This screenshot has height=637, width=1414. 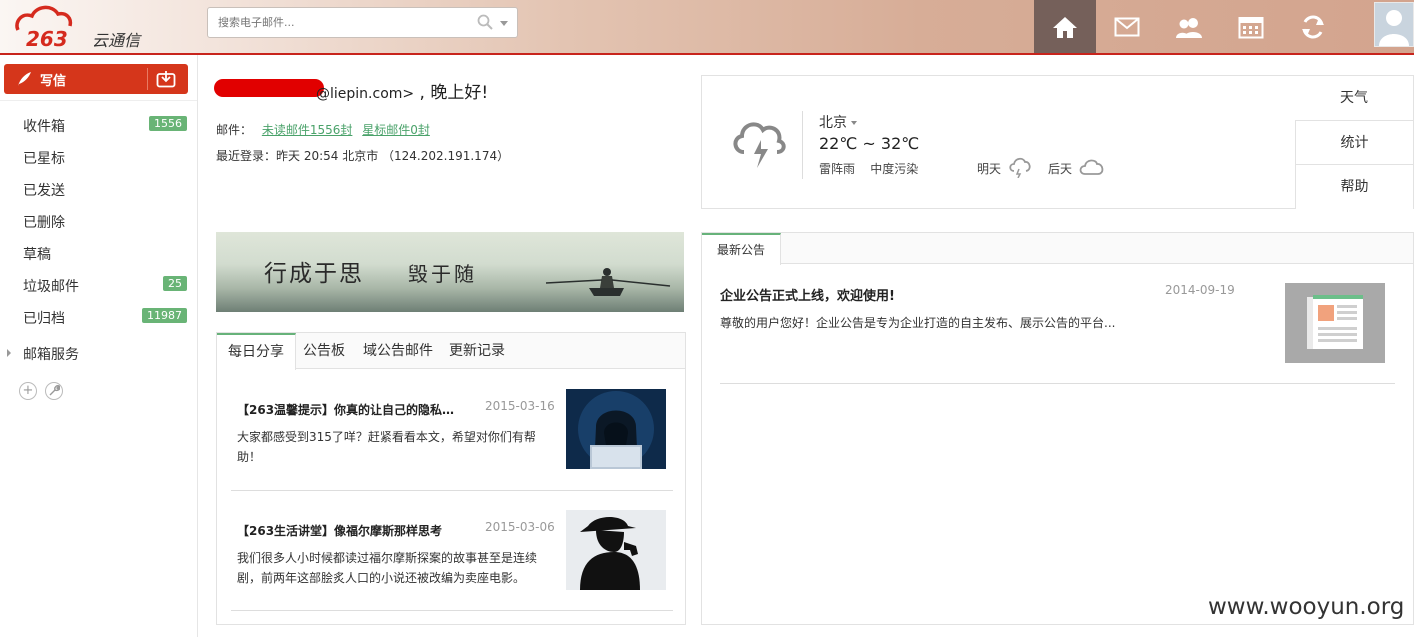 What do you see at coordinates (363, 156) in the screenshot?
I see `last-login: 最近登录：昨天 20:54 北京市 （124.202.191.174）` at bounding box center [363, 156].